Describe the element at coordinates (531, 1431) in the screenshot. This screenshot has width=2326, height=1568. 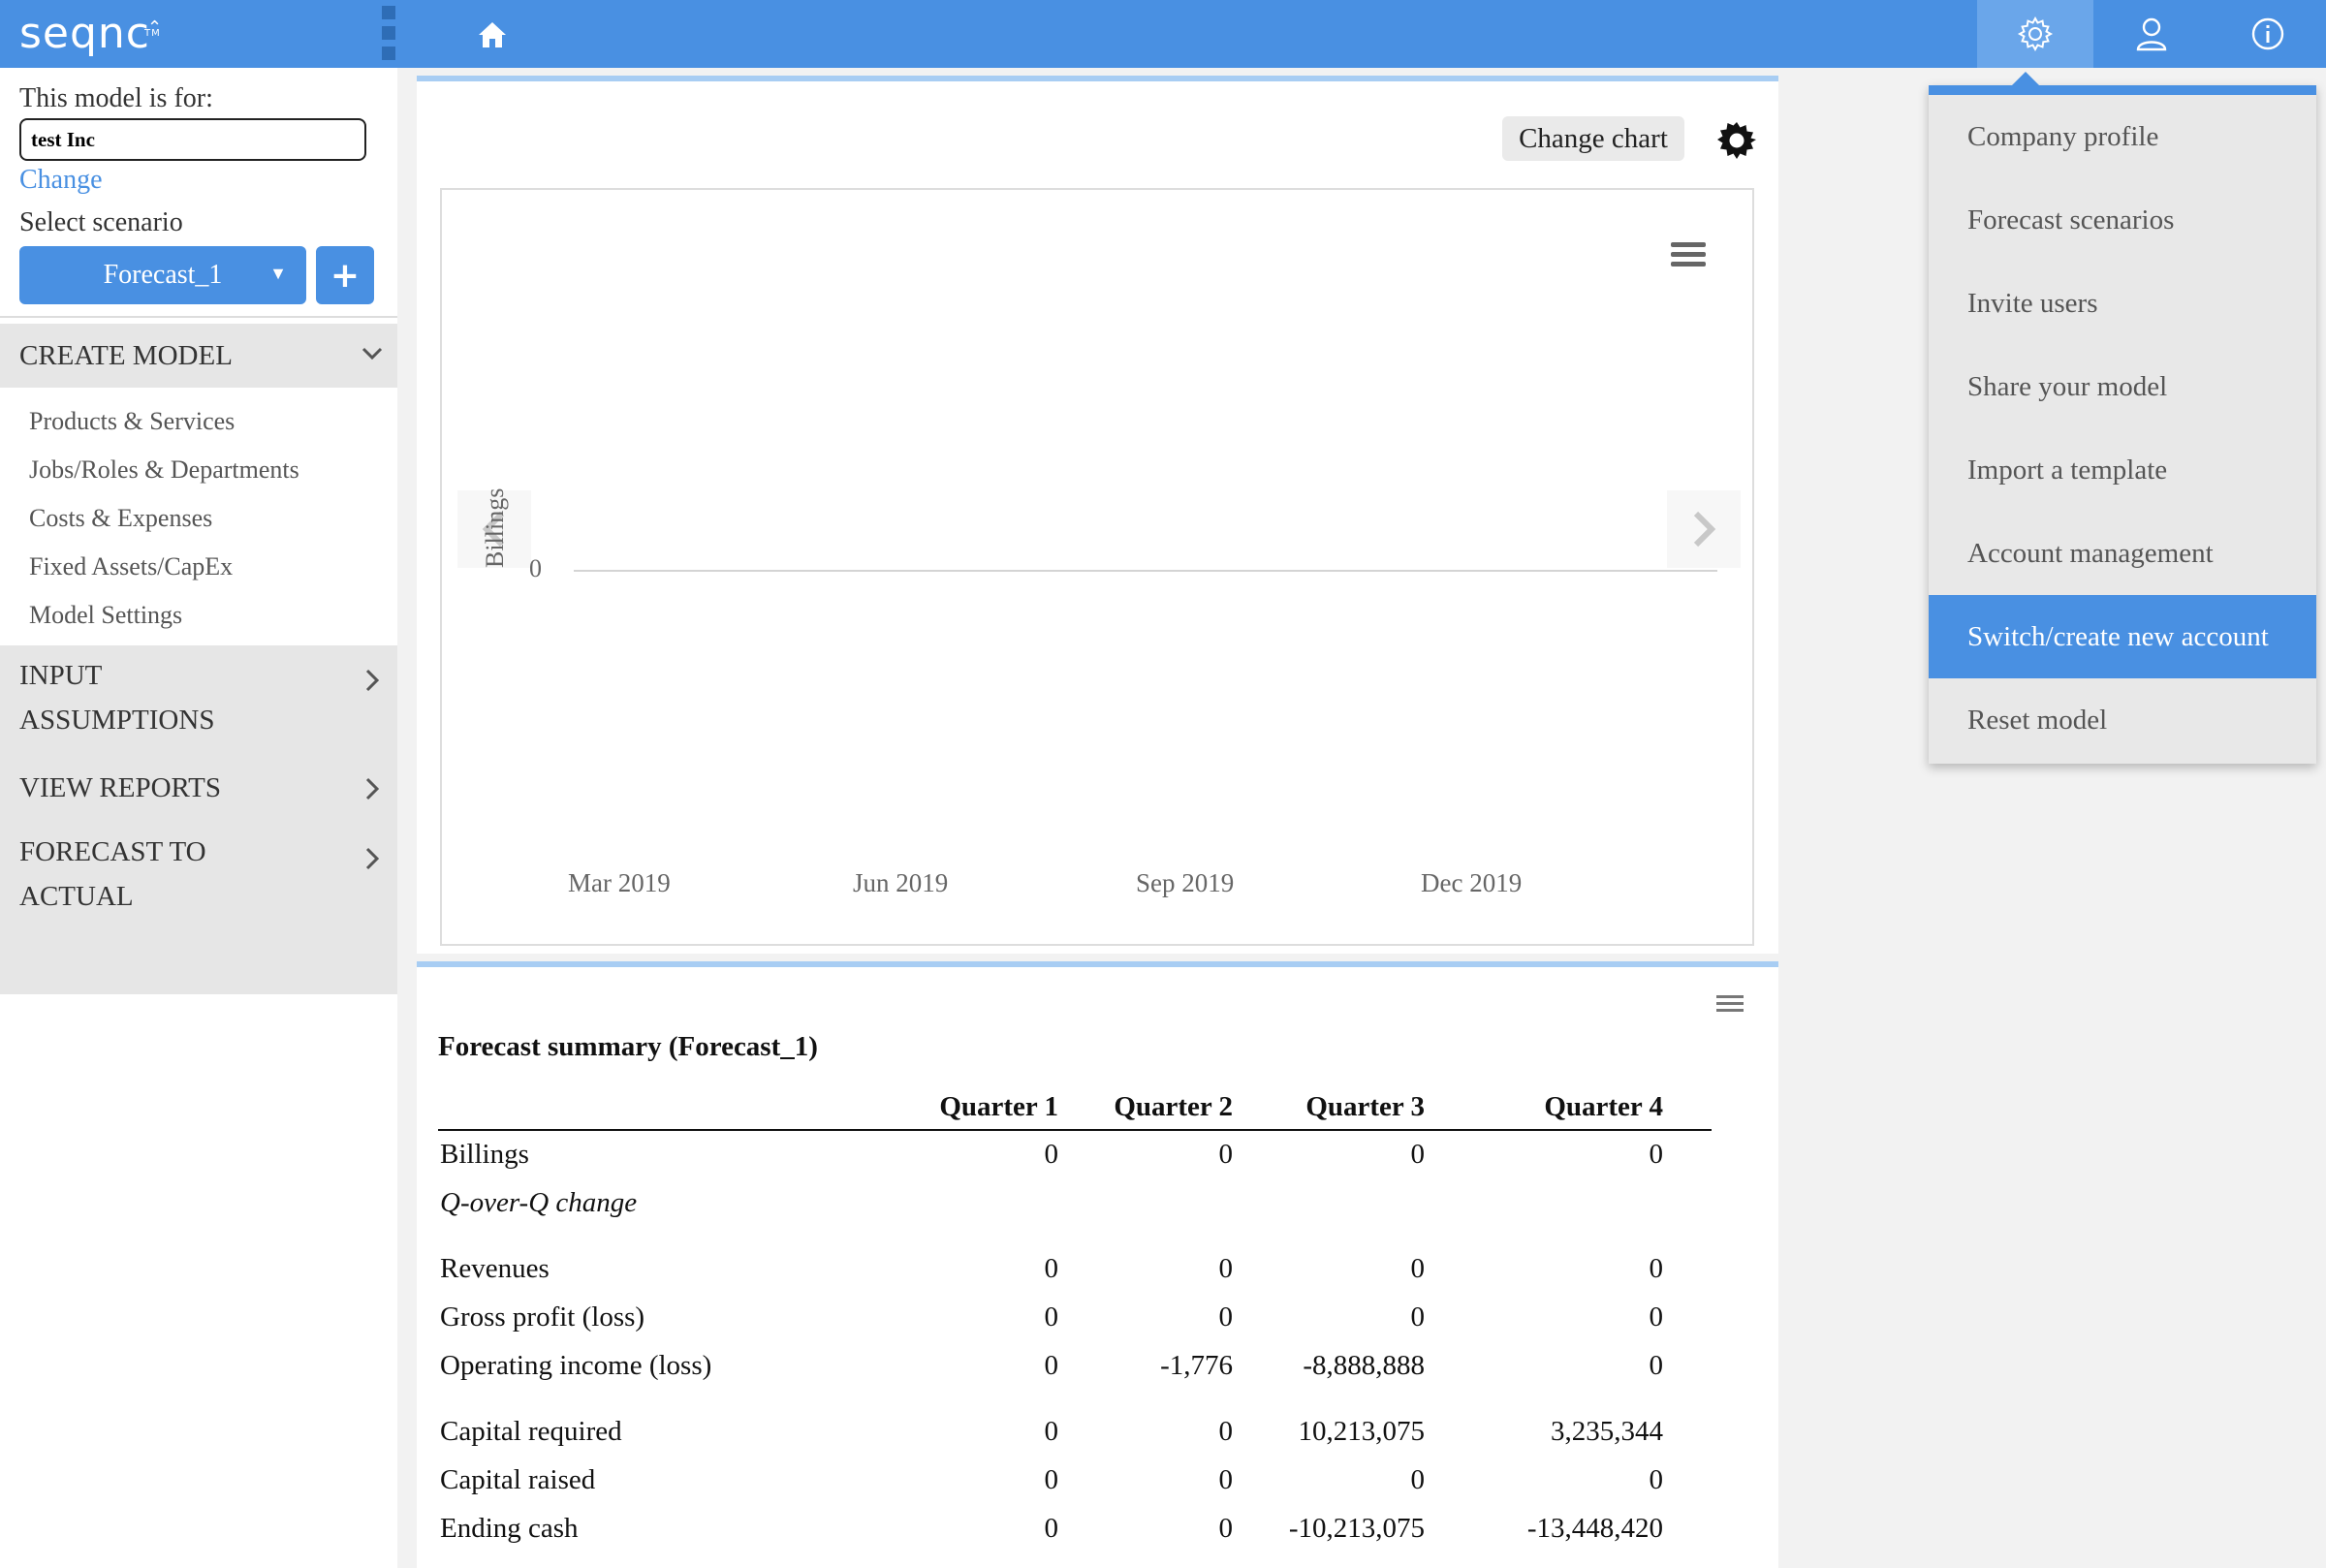
I see `row-label: Capital required` at that location.